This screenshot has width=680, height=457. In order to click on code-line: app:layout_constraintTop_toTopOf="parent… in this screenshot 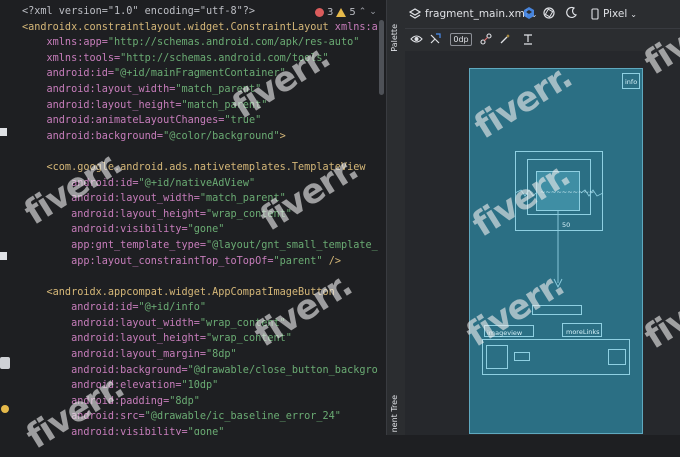, I will do `click(204, 262)`.